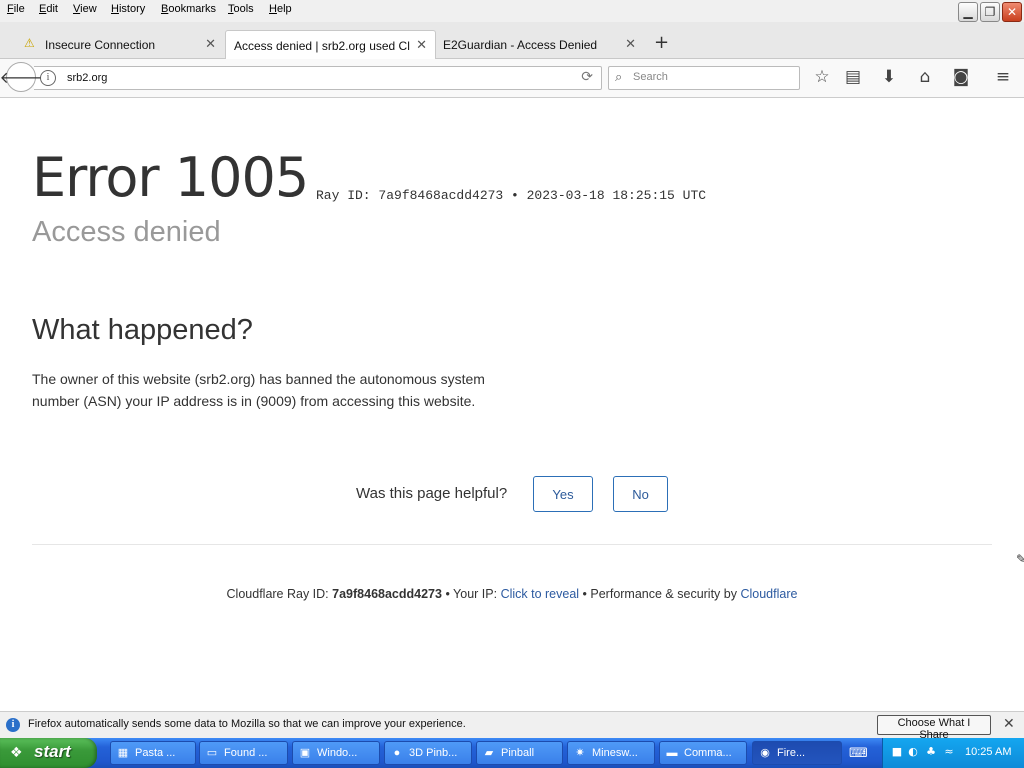  What do you see at coordinates (949, 752) in the screenshot?
I see `tray-volume-icon: ≈` at bounding box center [949, 752].